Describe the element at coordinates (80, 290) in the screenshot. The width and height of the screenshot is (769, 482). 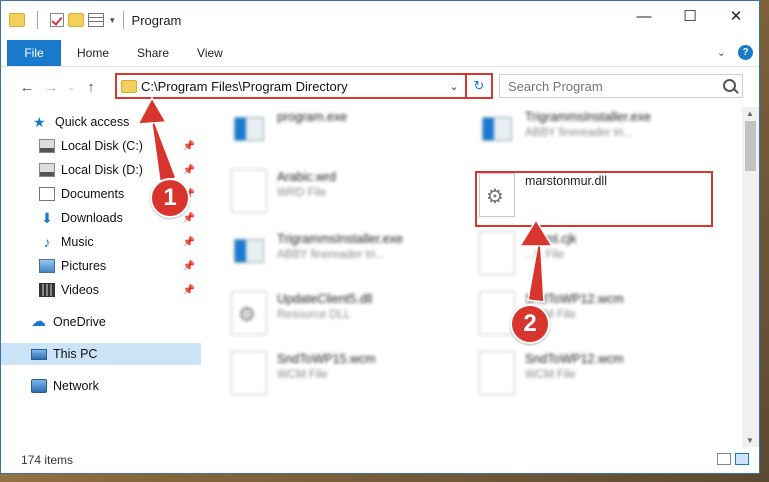
I see `sidebar-item-label: Videos` at that location.